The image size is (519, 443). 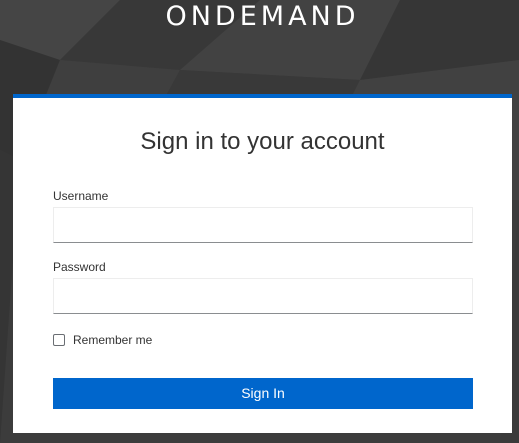 I want to click on remember-me-row: Remember me, so click(x=102, y=340).